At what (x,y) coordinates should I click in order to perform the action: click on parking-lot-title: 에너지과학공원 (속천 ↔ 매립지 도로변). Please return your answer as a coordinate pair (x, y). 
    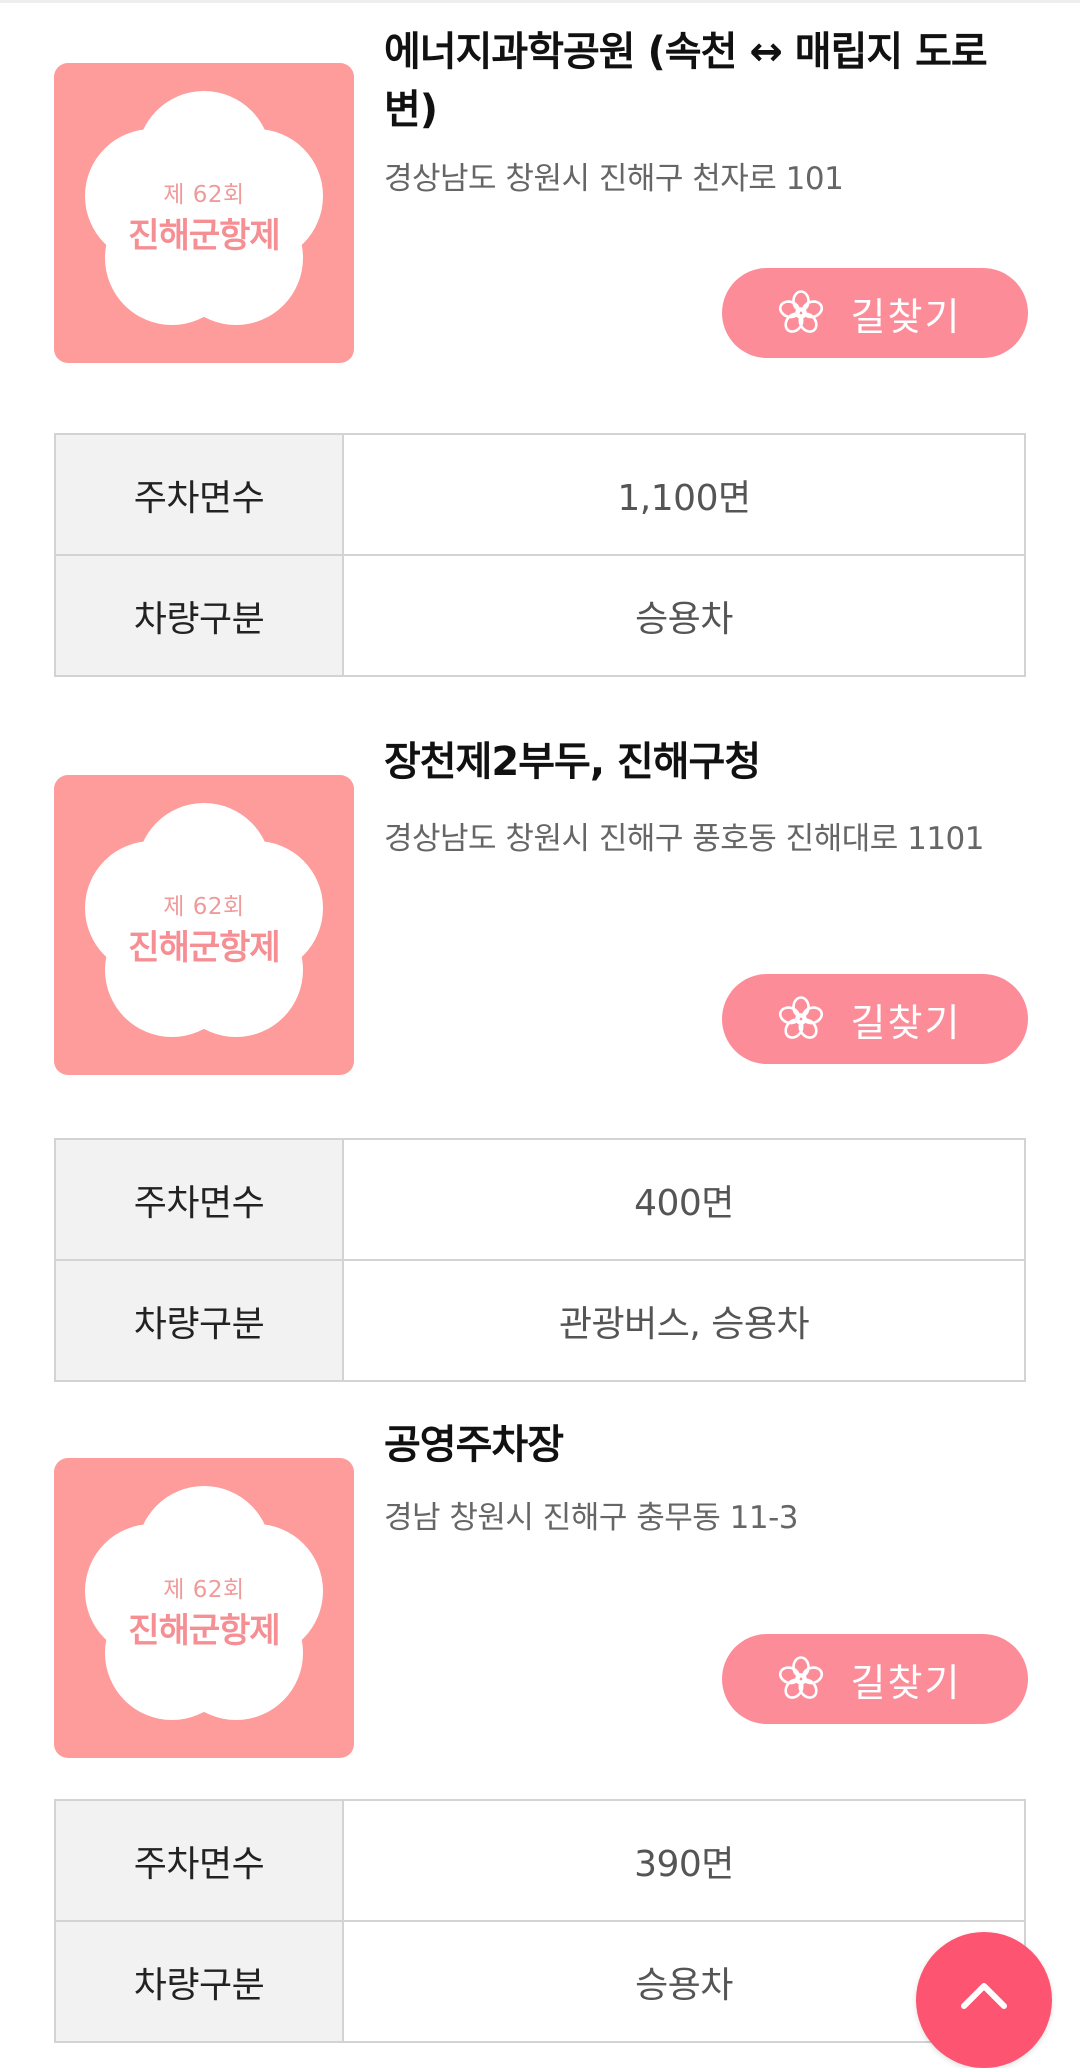
    Looking at the image, I should click on (686, 81).